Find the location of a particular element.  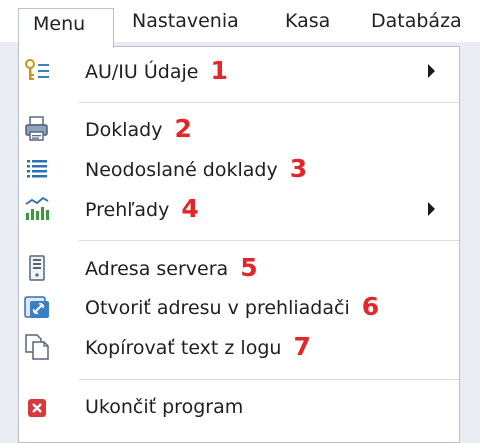

menubar-item-kasa: Kasa is located at coordinates (307, 21).